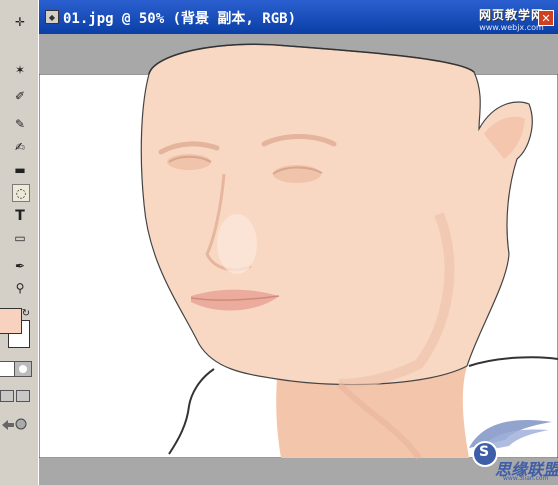  What do you see at coordinates (511, 27) in the screenshot?
I see `watermark-top-line2: www.webjx.com` at bounding box center [511, 27].